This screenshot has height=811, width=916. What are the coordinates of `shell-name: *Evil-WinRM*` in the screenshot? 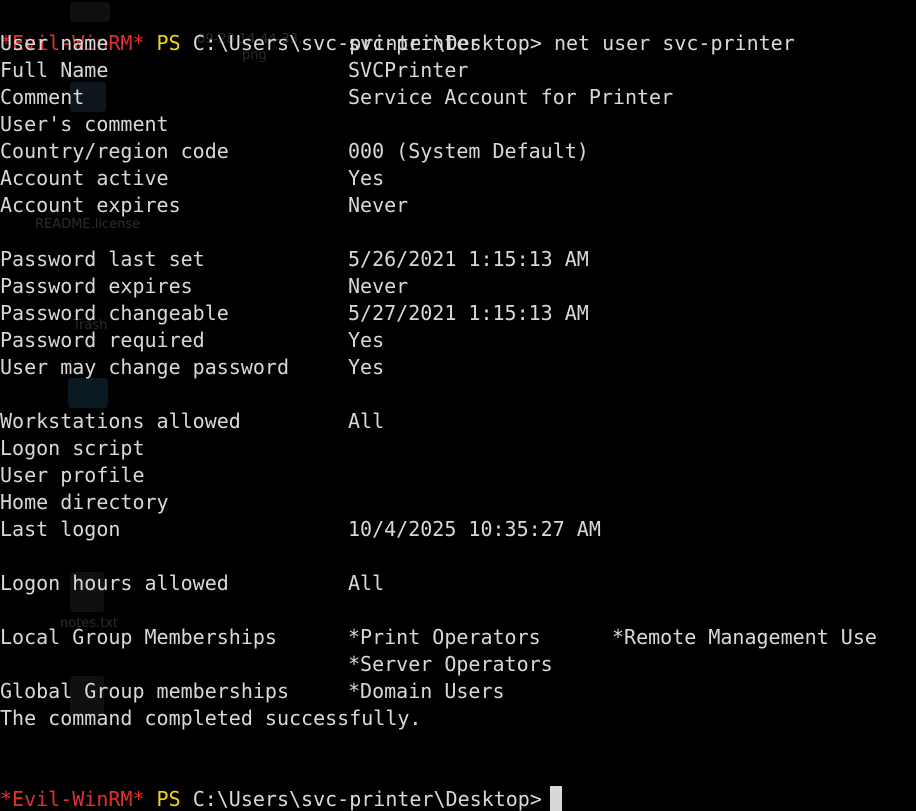 It's located at (72, 799).